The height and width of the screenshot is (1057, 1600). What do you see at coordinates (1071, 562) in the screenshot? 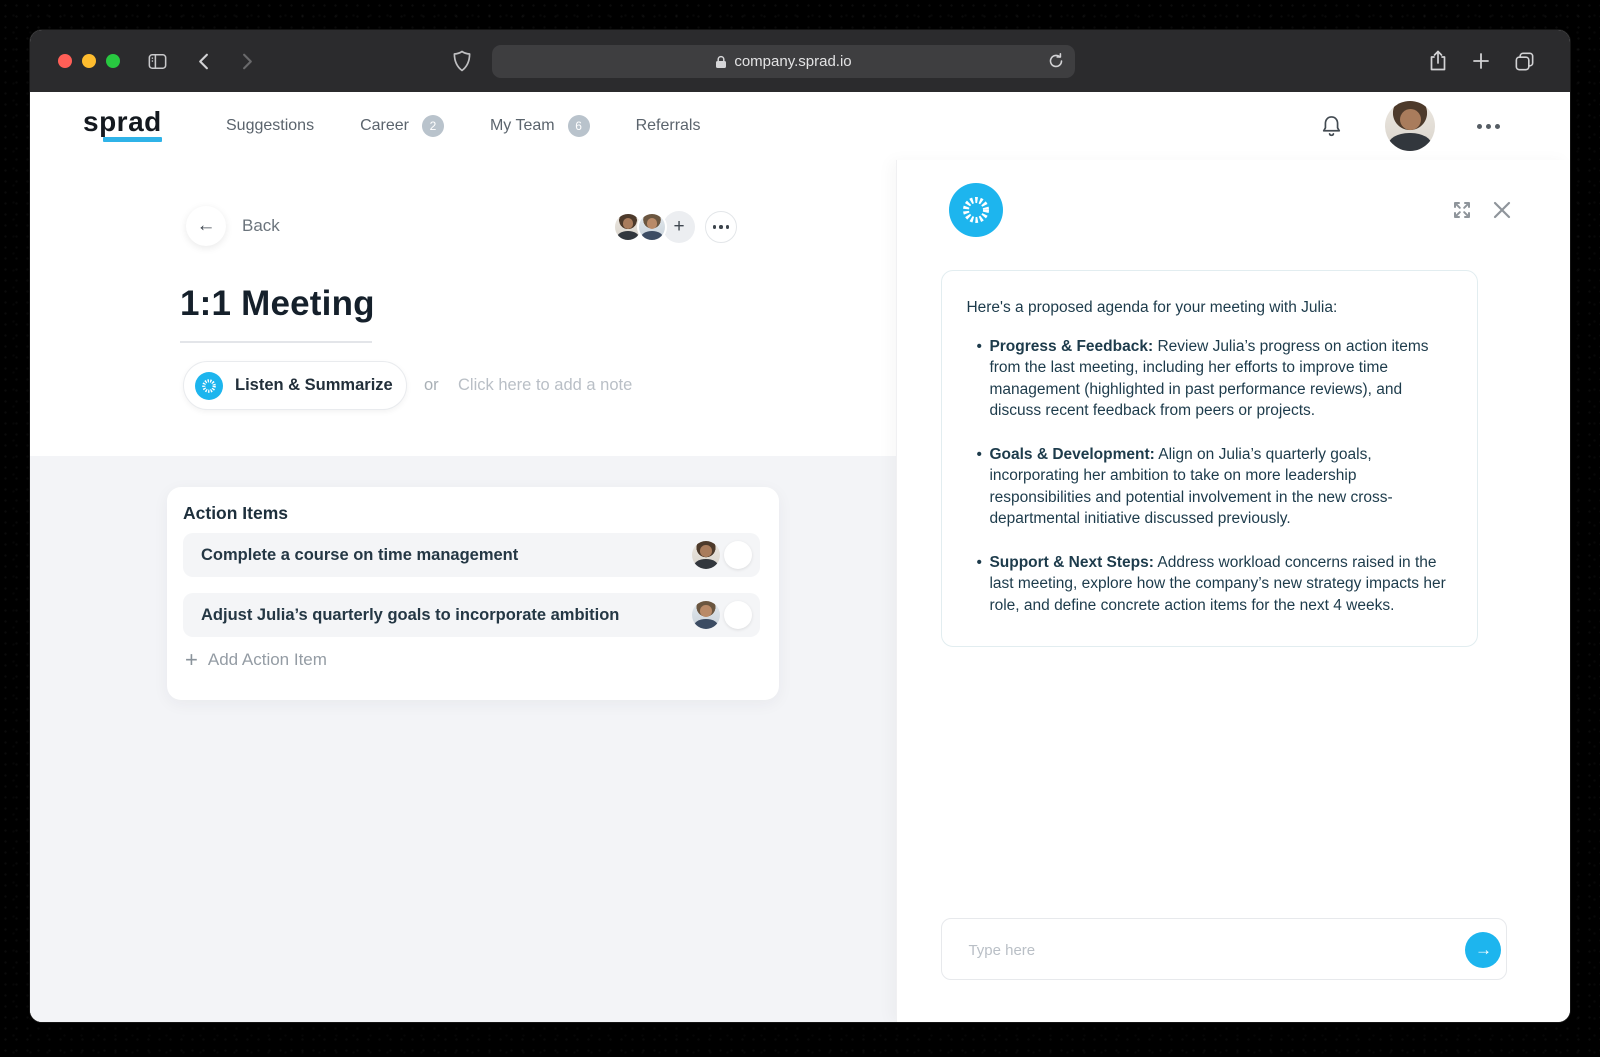
I see `agenda-item-lead: Support & Next Steps:` at bounding box center [1071, 562].